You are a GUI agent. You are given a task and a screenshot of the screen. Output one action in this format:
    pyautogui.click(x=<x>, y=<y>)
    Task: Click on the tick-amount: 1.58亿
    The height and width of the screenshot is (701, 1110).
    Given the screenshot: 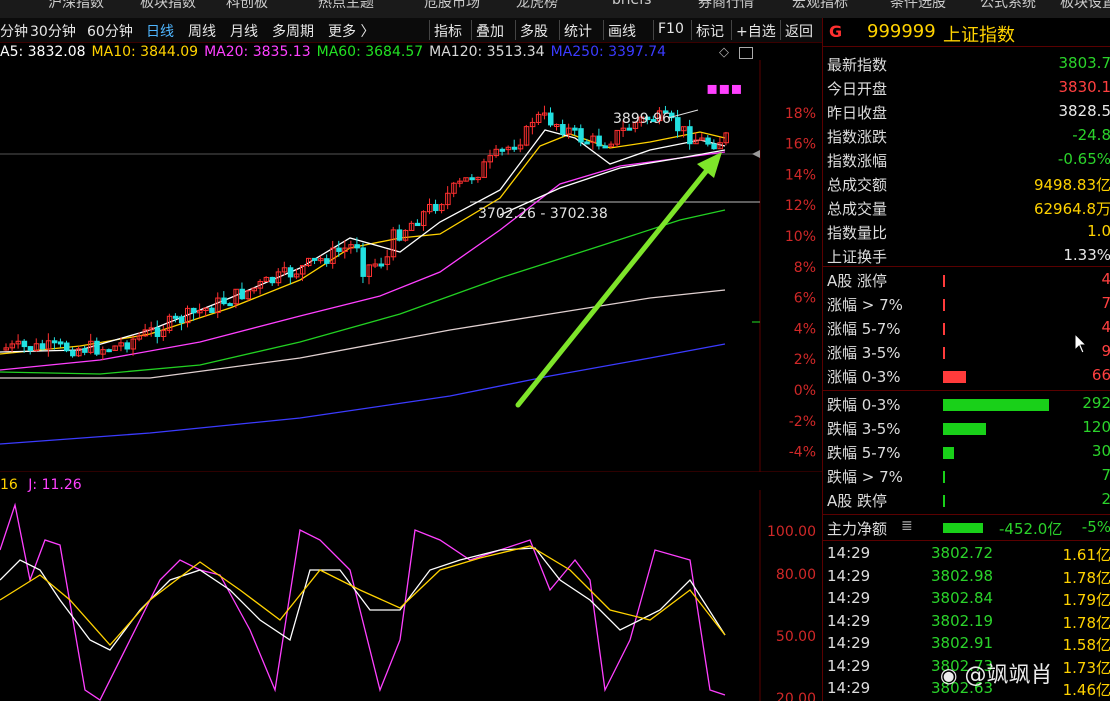 What is the action you would take?
    pyautogui.click(x=1086, y=645)
    